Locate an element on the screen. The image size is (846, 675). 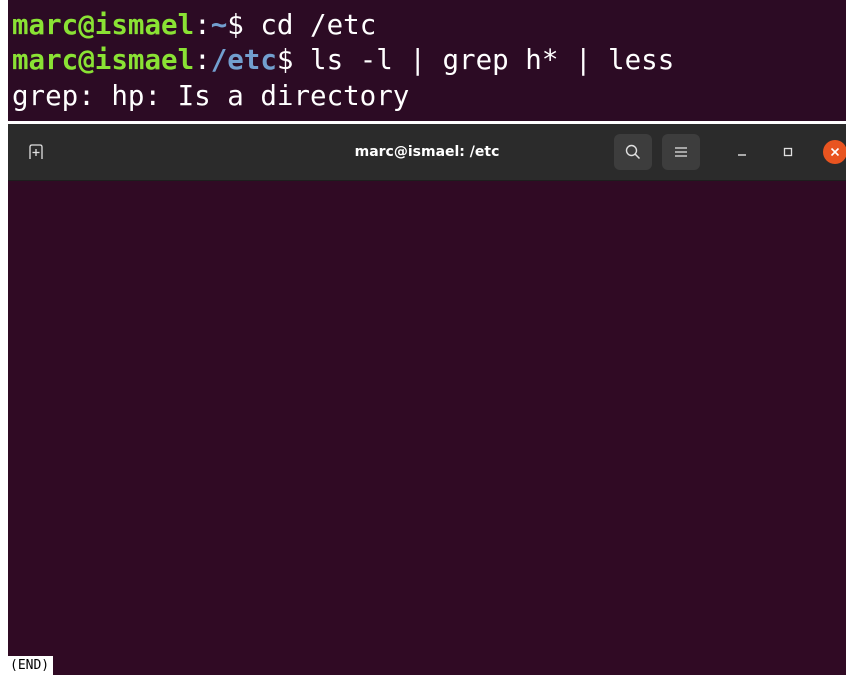
search-button is located at coordinates (633, 152).